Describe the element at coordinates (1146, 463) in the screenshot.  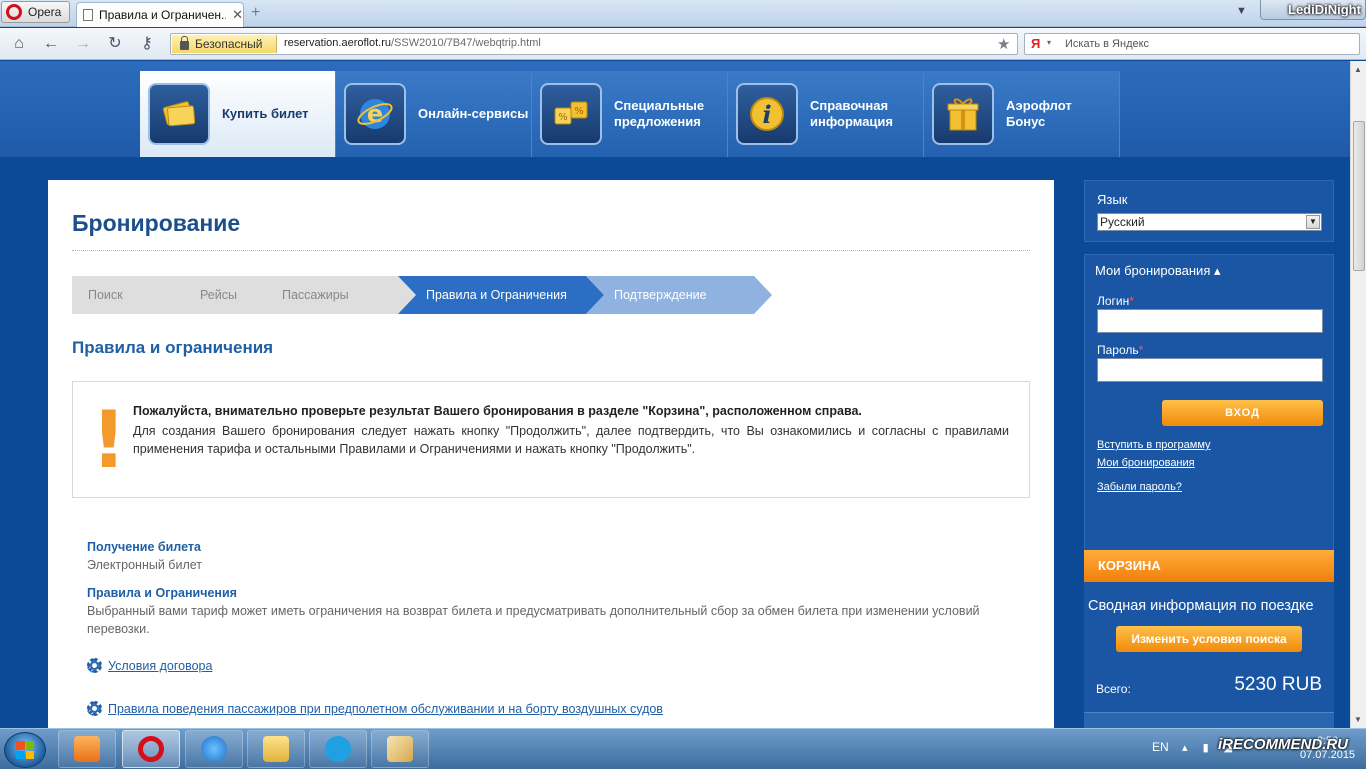
I see `my-bookings-link: Мои бронирования` at that location.